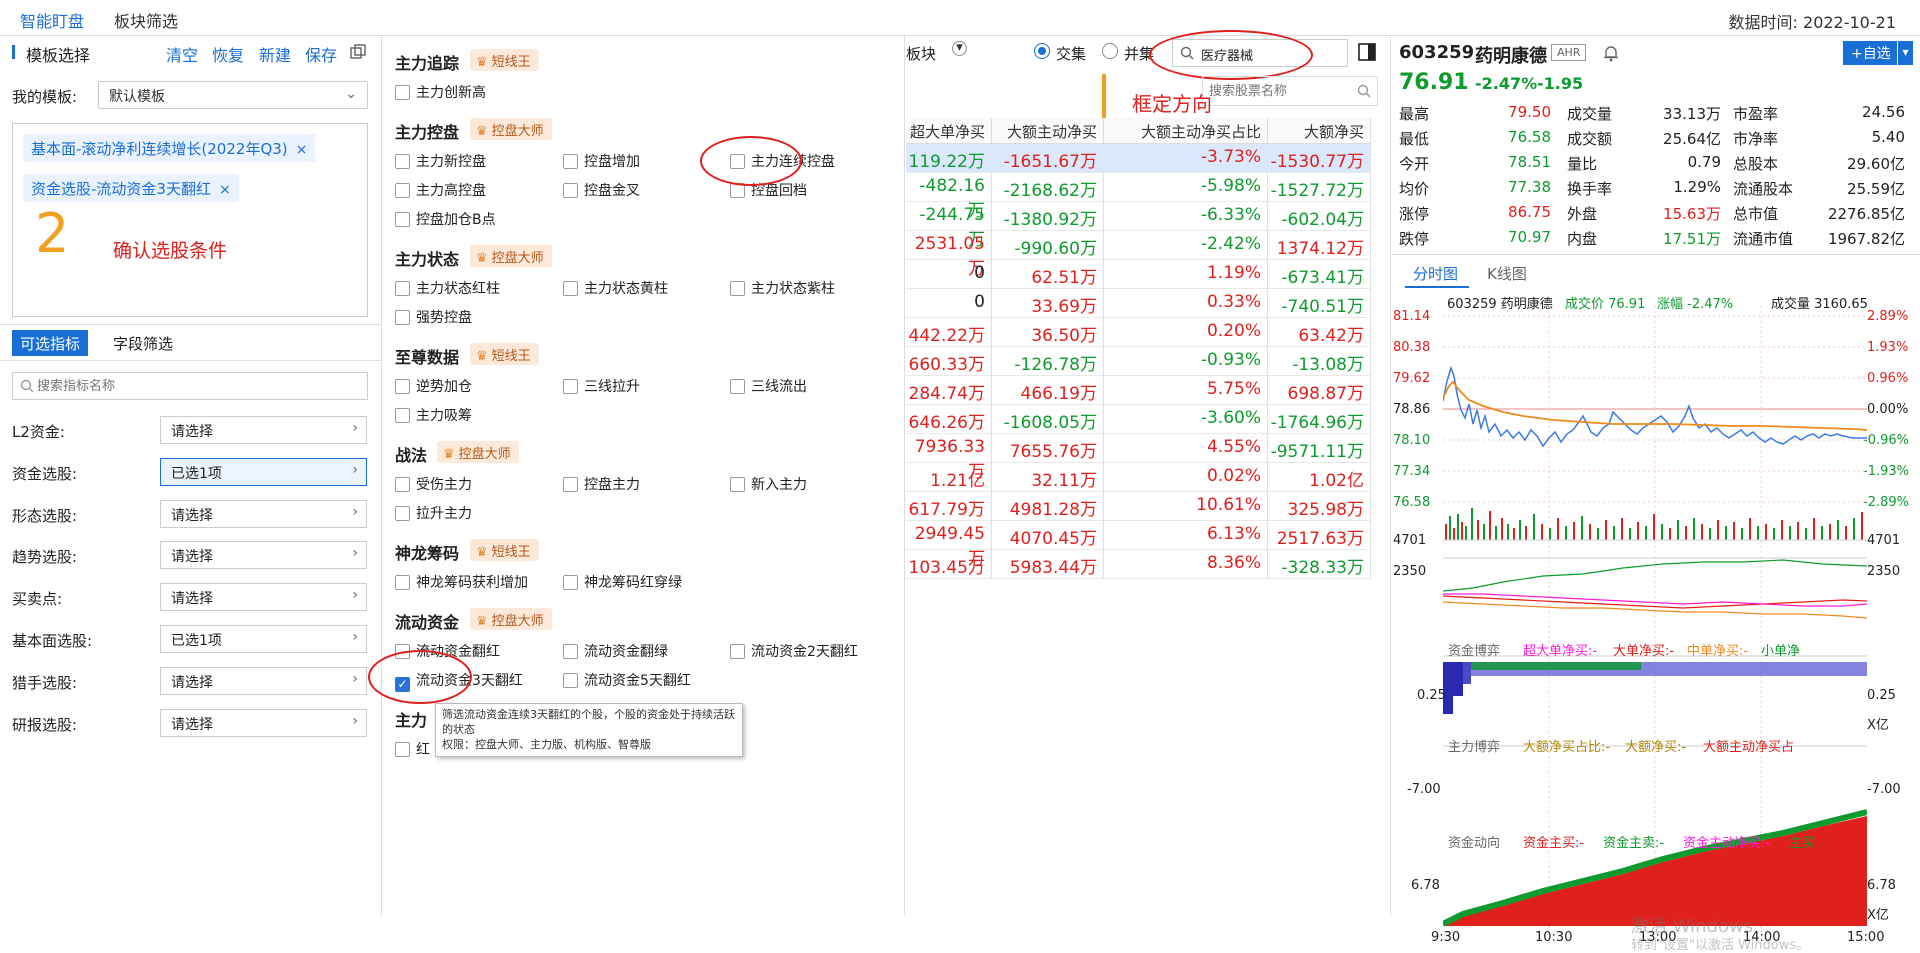  I want to click on my-template-select: 默认模板 ⌄, so click(233, 95).